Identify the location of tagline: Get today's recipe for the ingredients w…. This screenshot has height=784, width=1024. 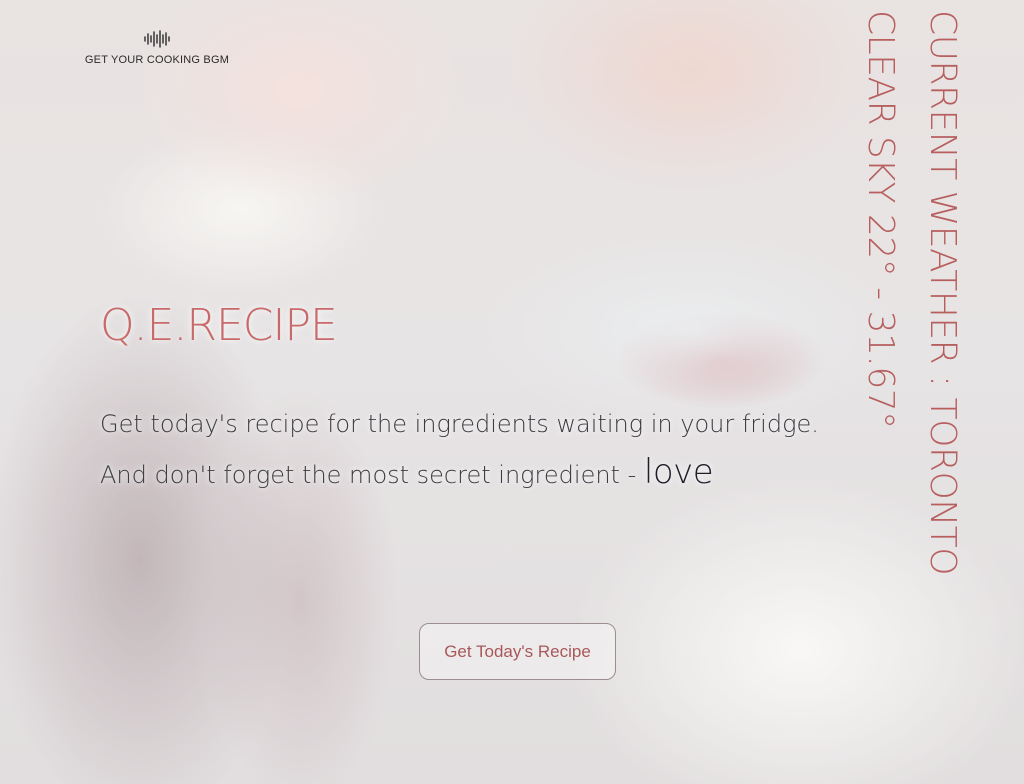
(459, 449).